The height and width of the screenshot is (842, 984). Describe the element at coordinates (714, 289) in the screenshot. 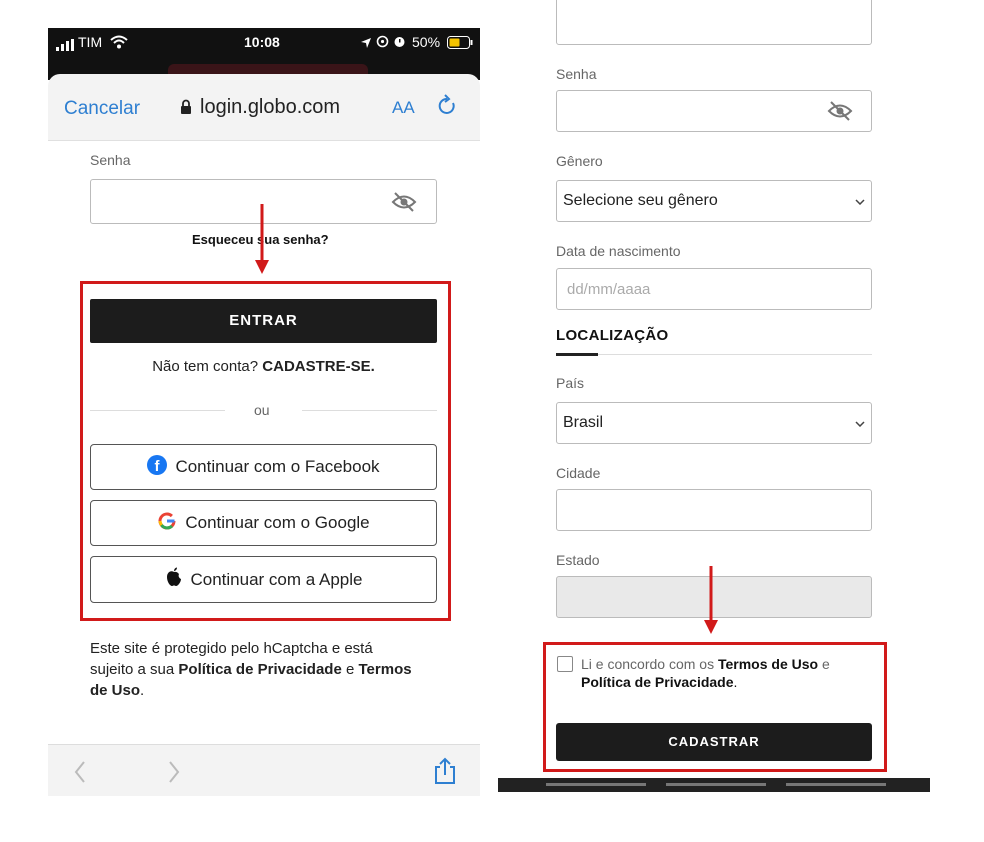

I see `birth-date-field: dd/mm/aaaa` at that location.